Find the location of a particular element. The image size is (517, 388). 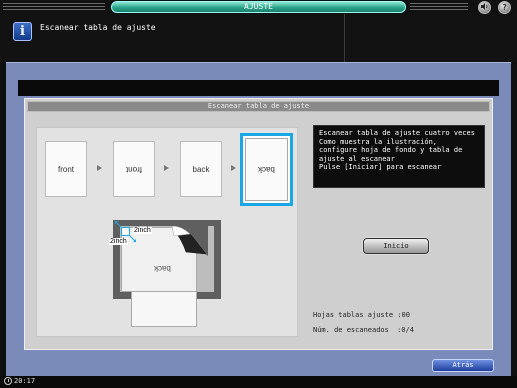

sheet-back: back is located at coordinates (201, 169).